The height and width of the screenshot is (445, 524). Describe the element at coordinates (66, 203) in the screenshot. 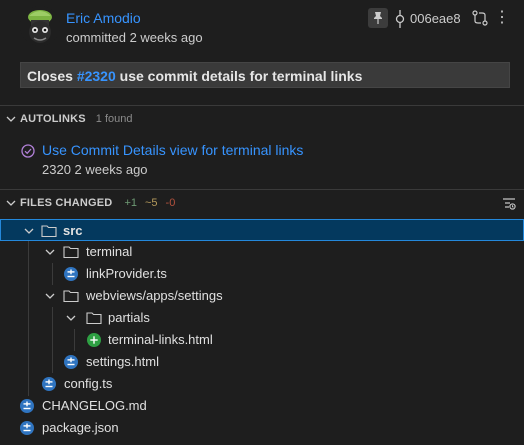

I see `files-changed-title: FILES CHANGED` at that location.